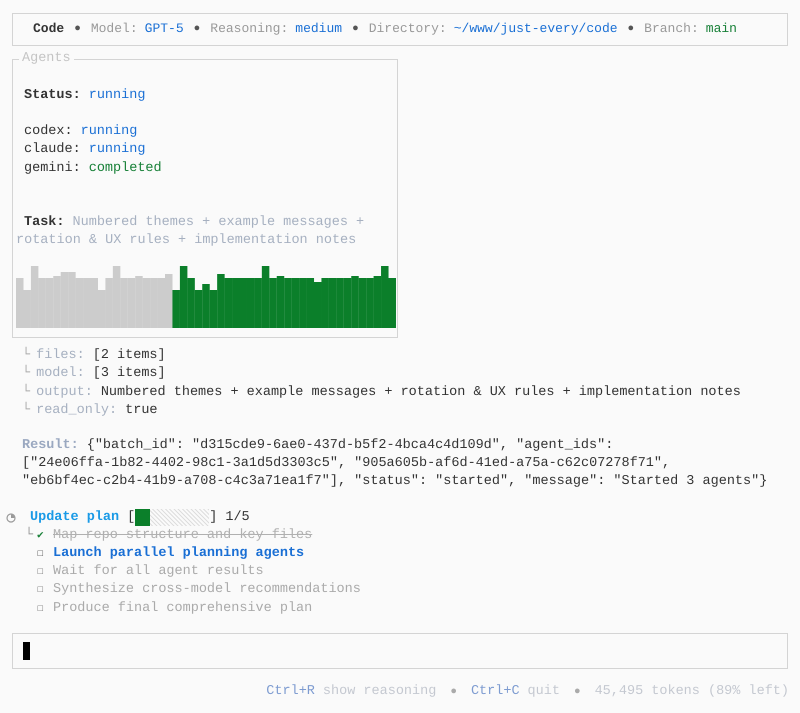 The height and width of the screenshot is (713, 800). I want to click on shortcut-key: Ctrl+C, so click(495, 692).